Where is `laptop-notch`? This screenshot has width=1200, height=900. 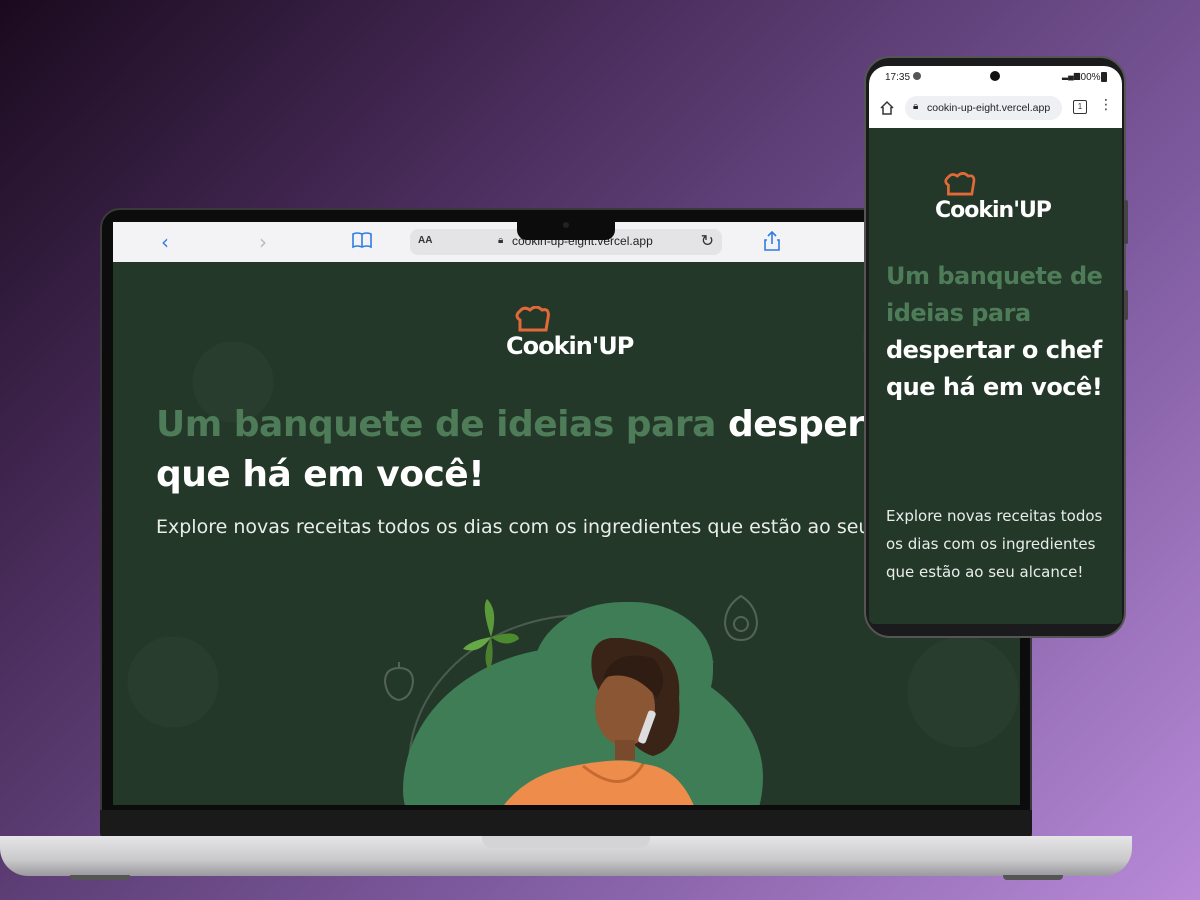
laptop-notch is located at coordinates (566, 225).